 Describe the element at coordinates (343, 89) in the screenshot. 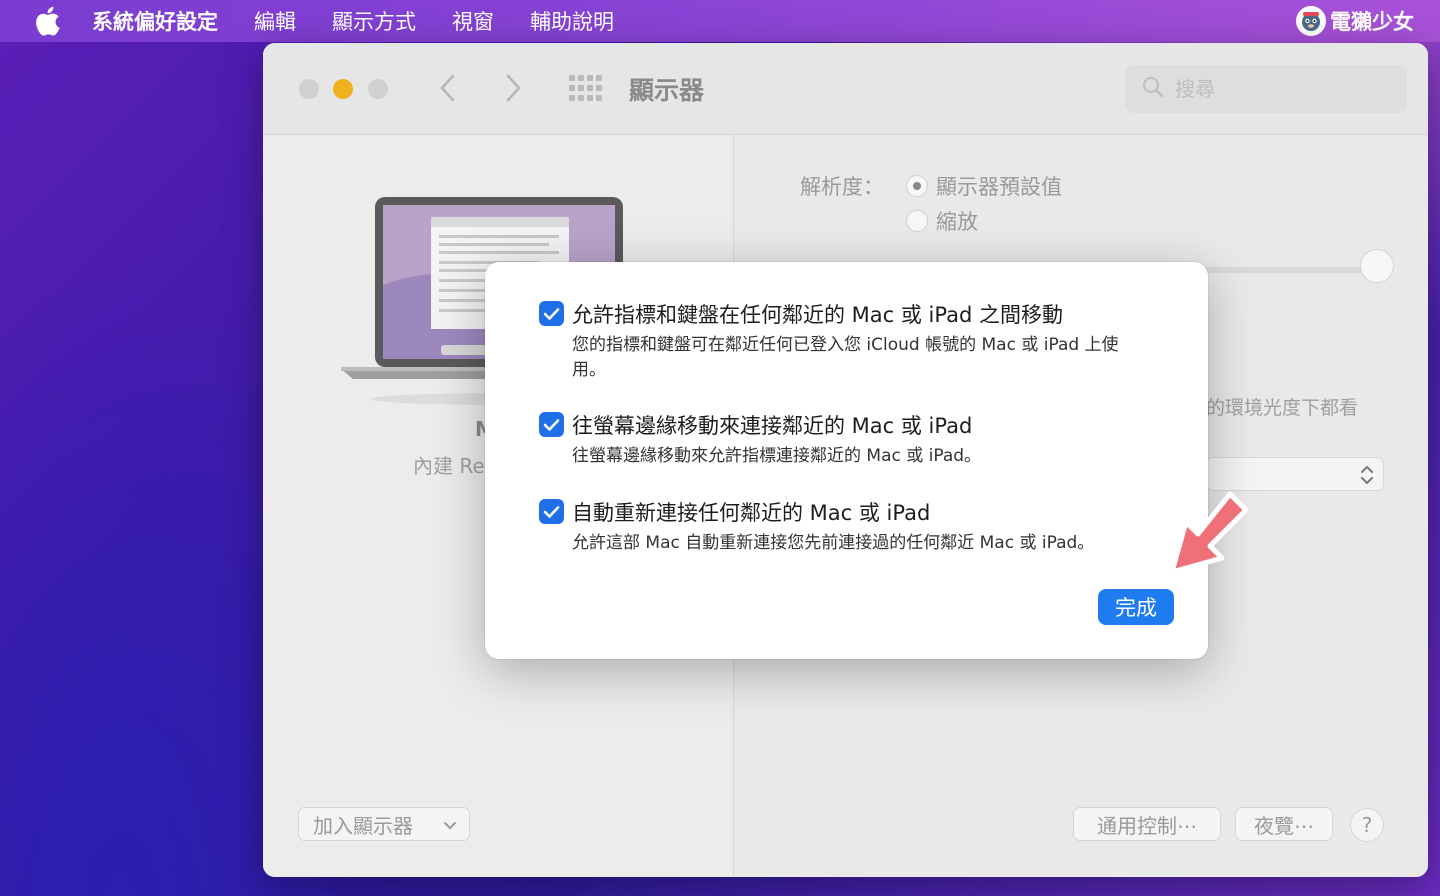

I see `minimize-window-button` at that location.